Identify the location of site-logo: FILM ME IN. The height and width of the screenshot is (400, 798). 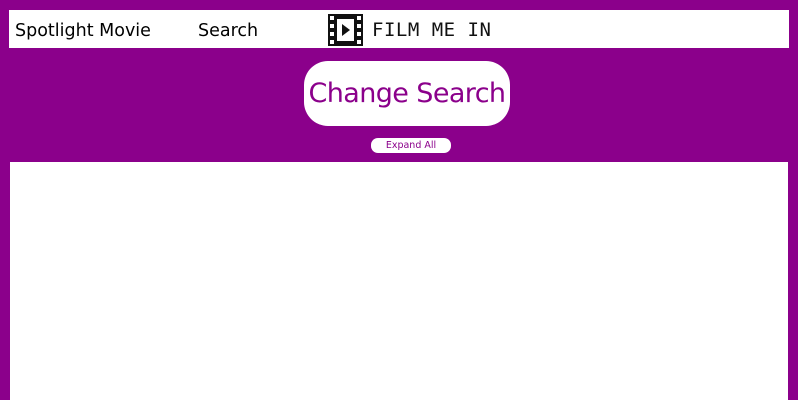
(409, 30).